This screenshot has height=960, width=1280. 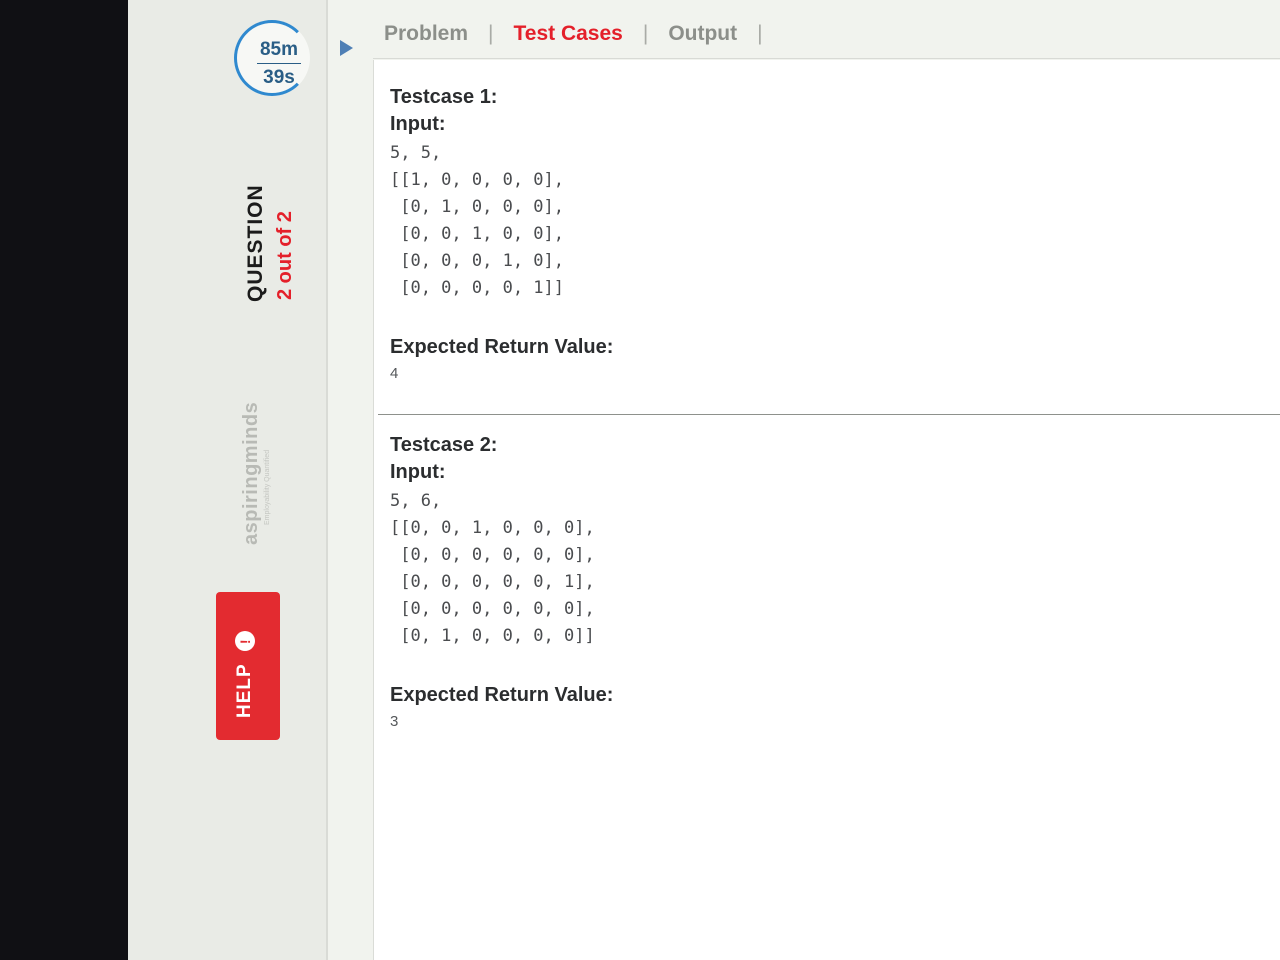 What do you see at coordinates (244, 690) in the screenshot?
I see `help-label: HELP` at bounding box center [244, 690].